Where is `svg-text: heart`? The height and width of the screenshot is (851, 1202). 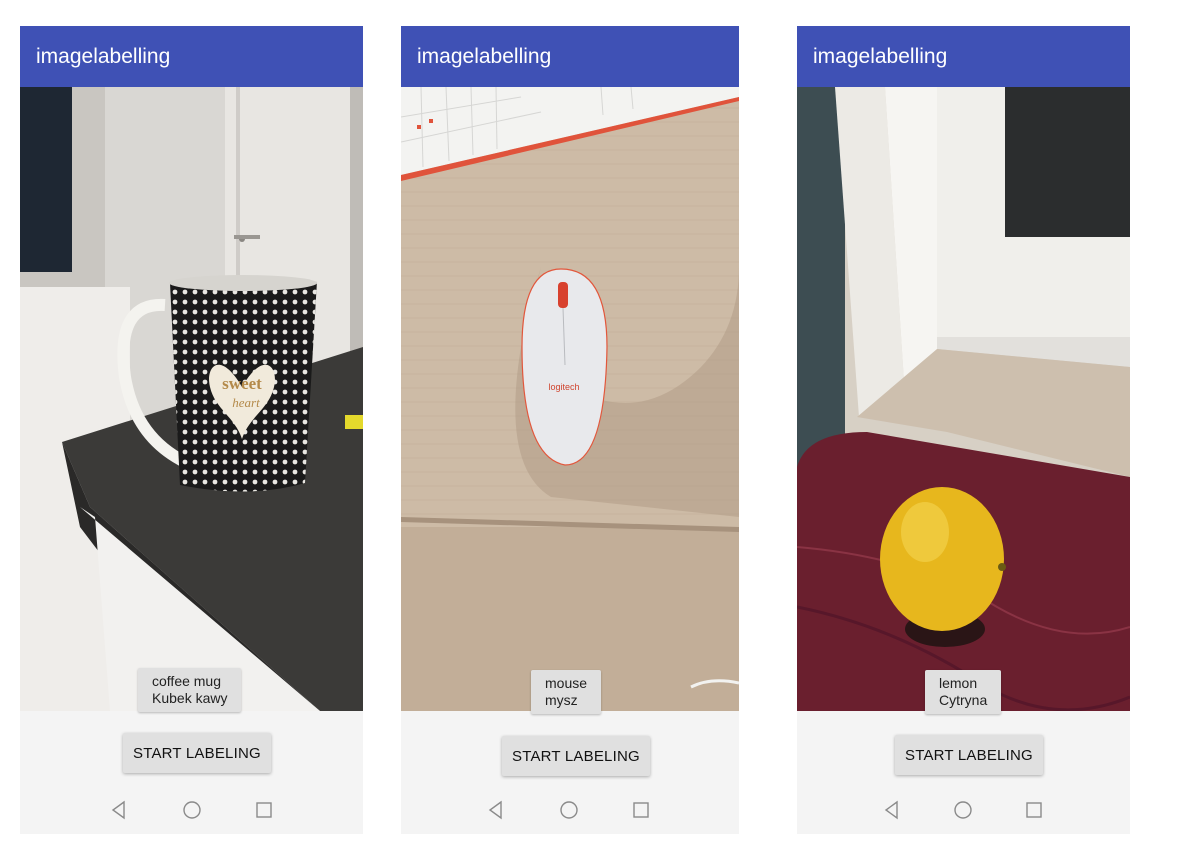
svg-text: heart is located at coordinates (246, 402).